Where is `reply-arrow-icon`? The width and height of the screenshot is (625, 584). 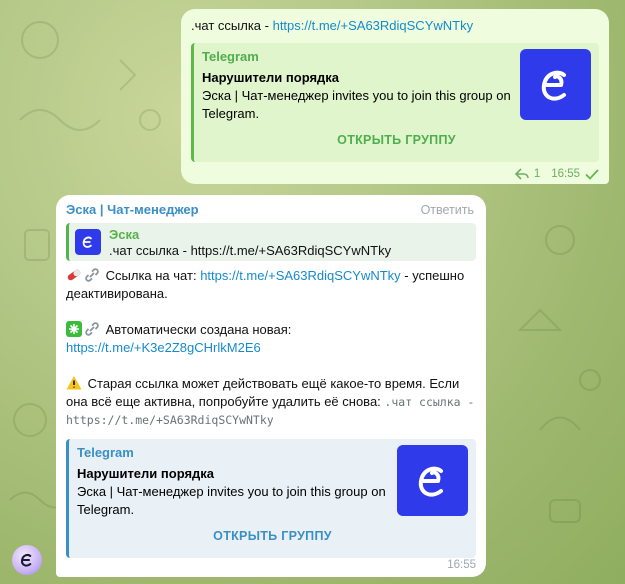 reply-arrow-icon is located at coordinates (521, 174).